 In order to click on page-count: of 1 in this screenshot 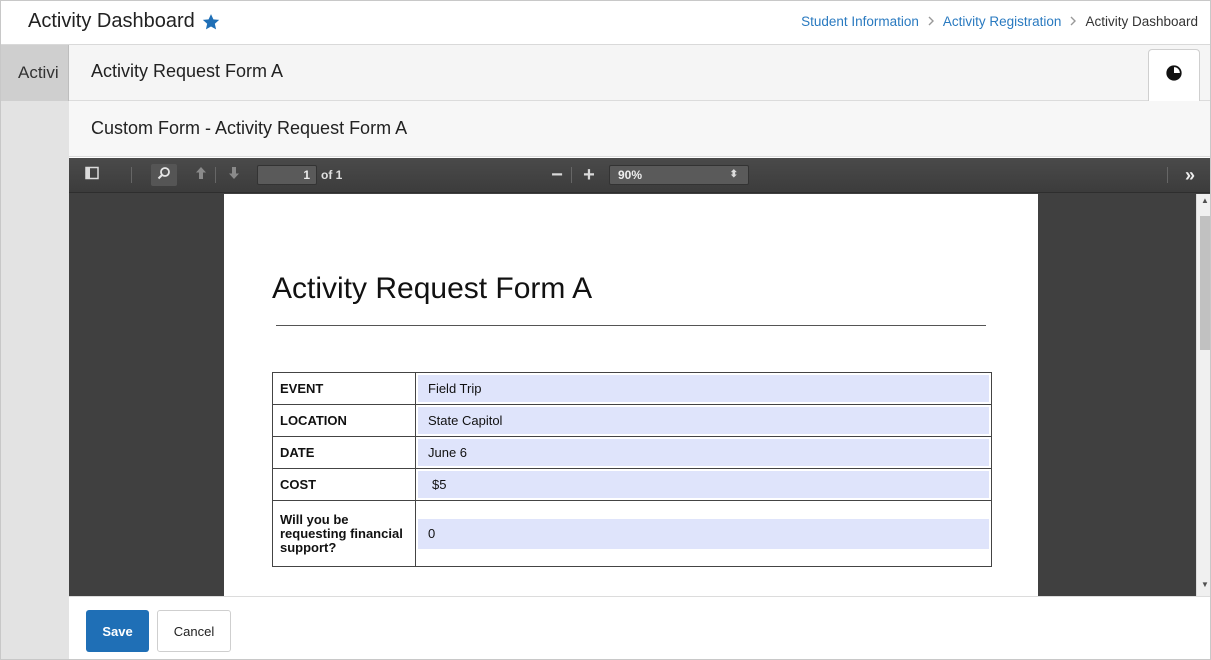, I will do `click(332, 175)`.